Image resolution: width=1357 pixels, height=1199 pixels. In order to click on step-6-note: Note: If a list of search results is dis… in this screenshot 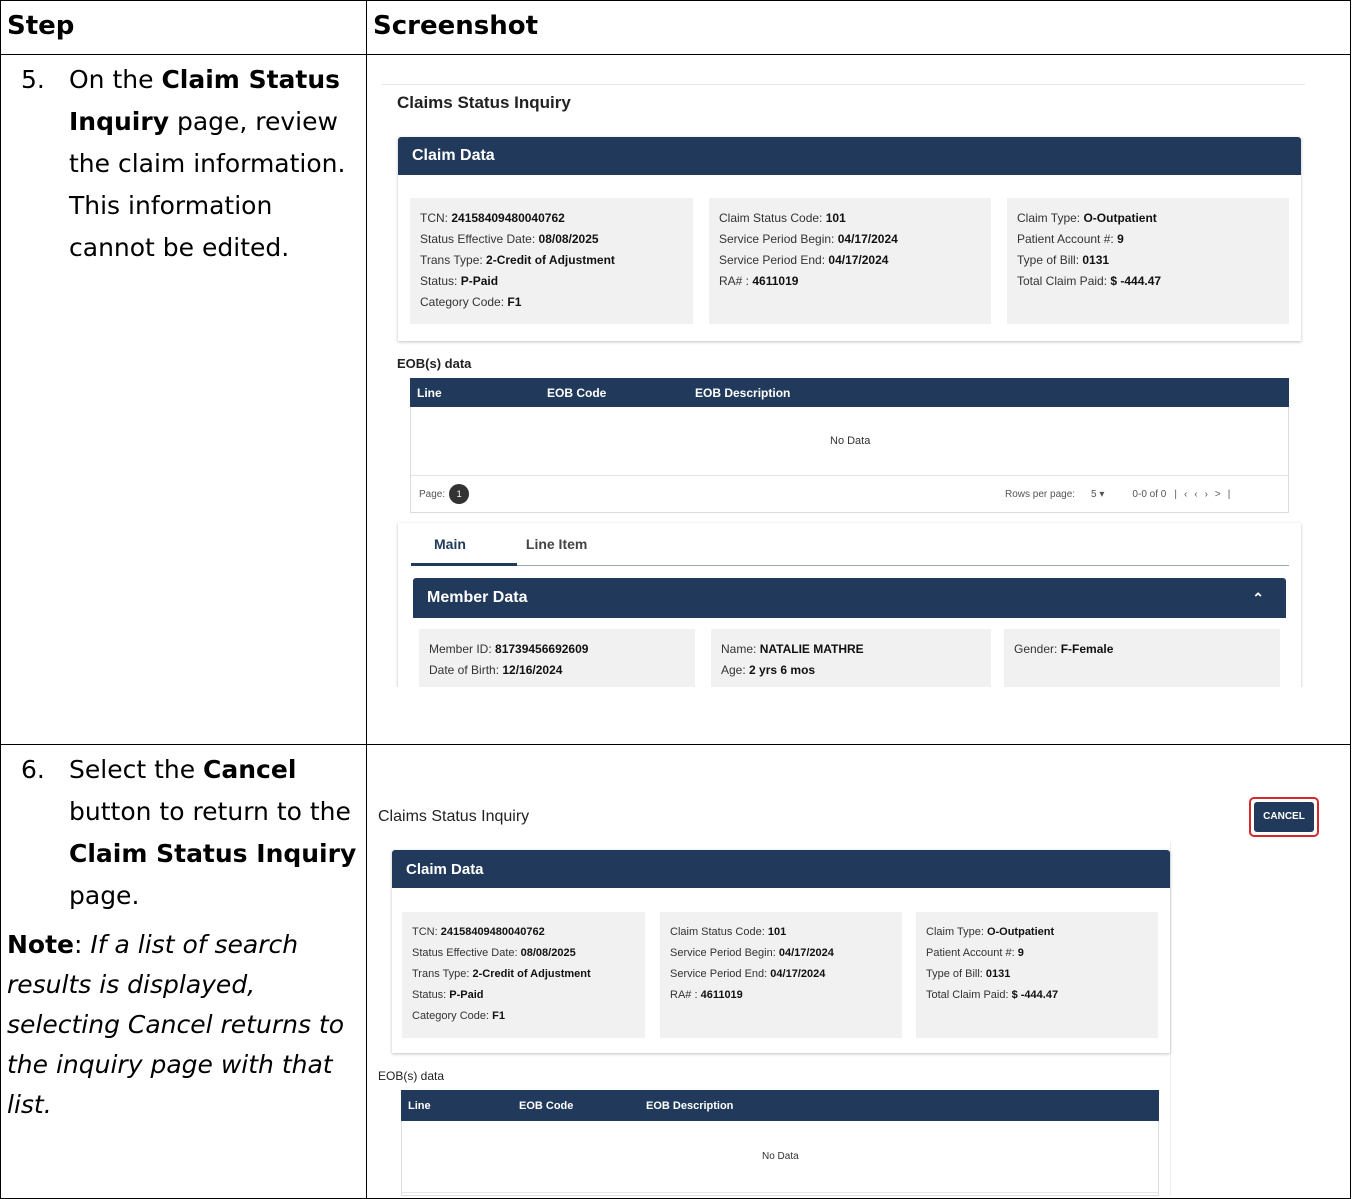, I will do `click(176, 1024)`.